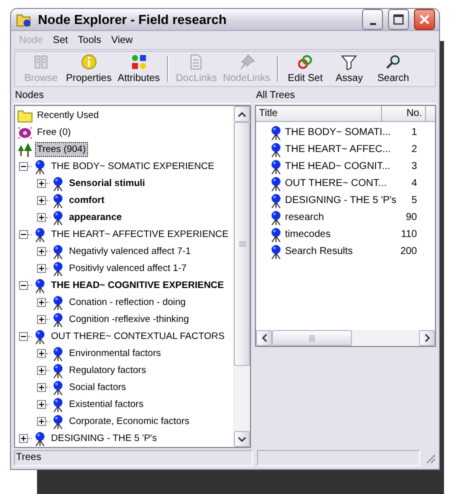 The height and width of the screenshot is (494, 456). I want to click on scroll-left-button, so click(264, 338).